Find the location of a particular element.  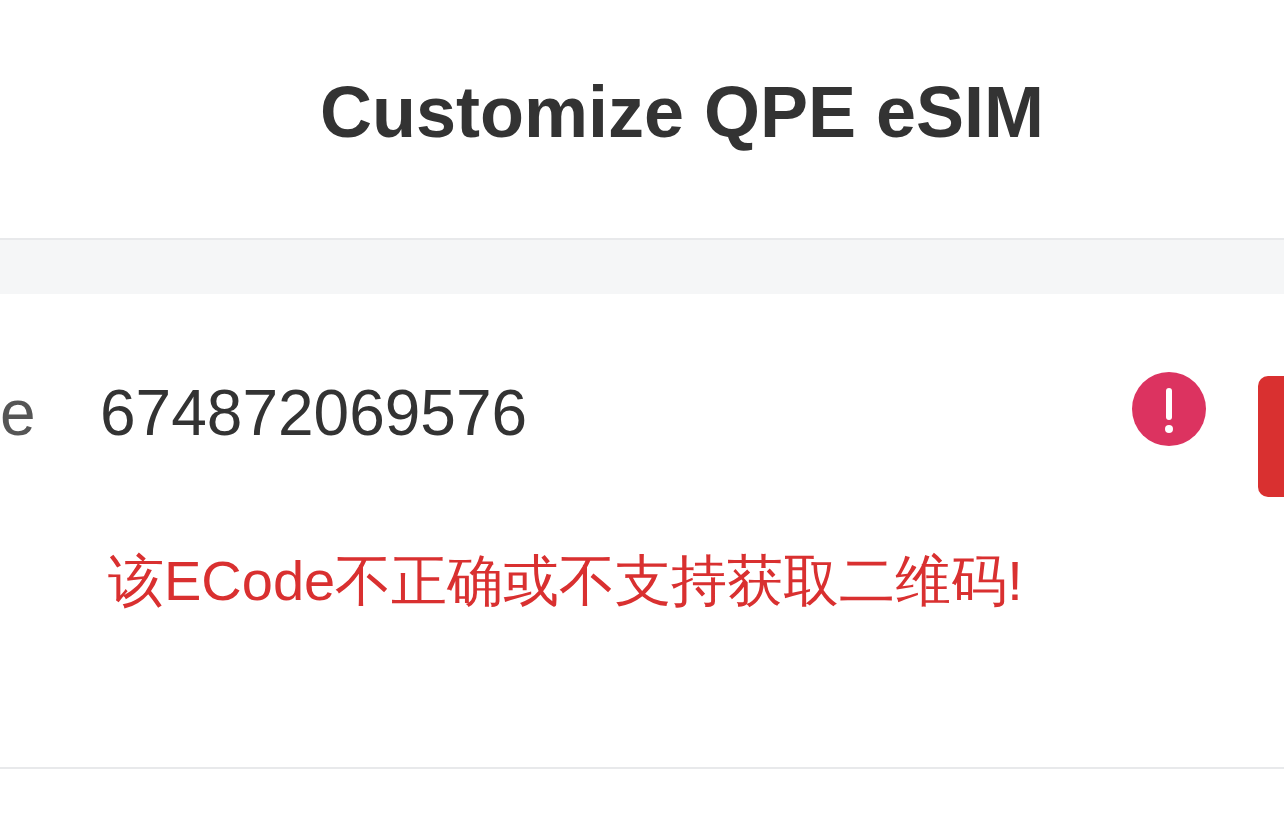

page-title: Customize QPE eSIM is located at coordinates (682, 112).